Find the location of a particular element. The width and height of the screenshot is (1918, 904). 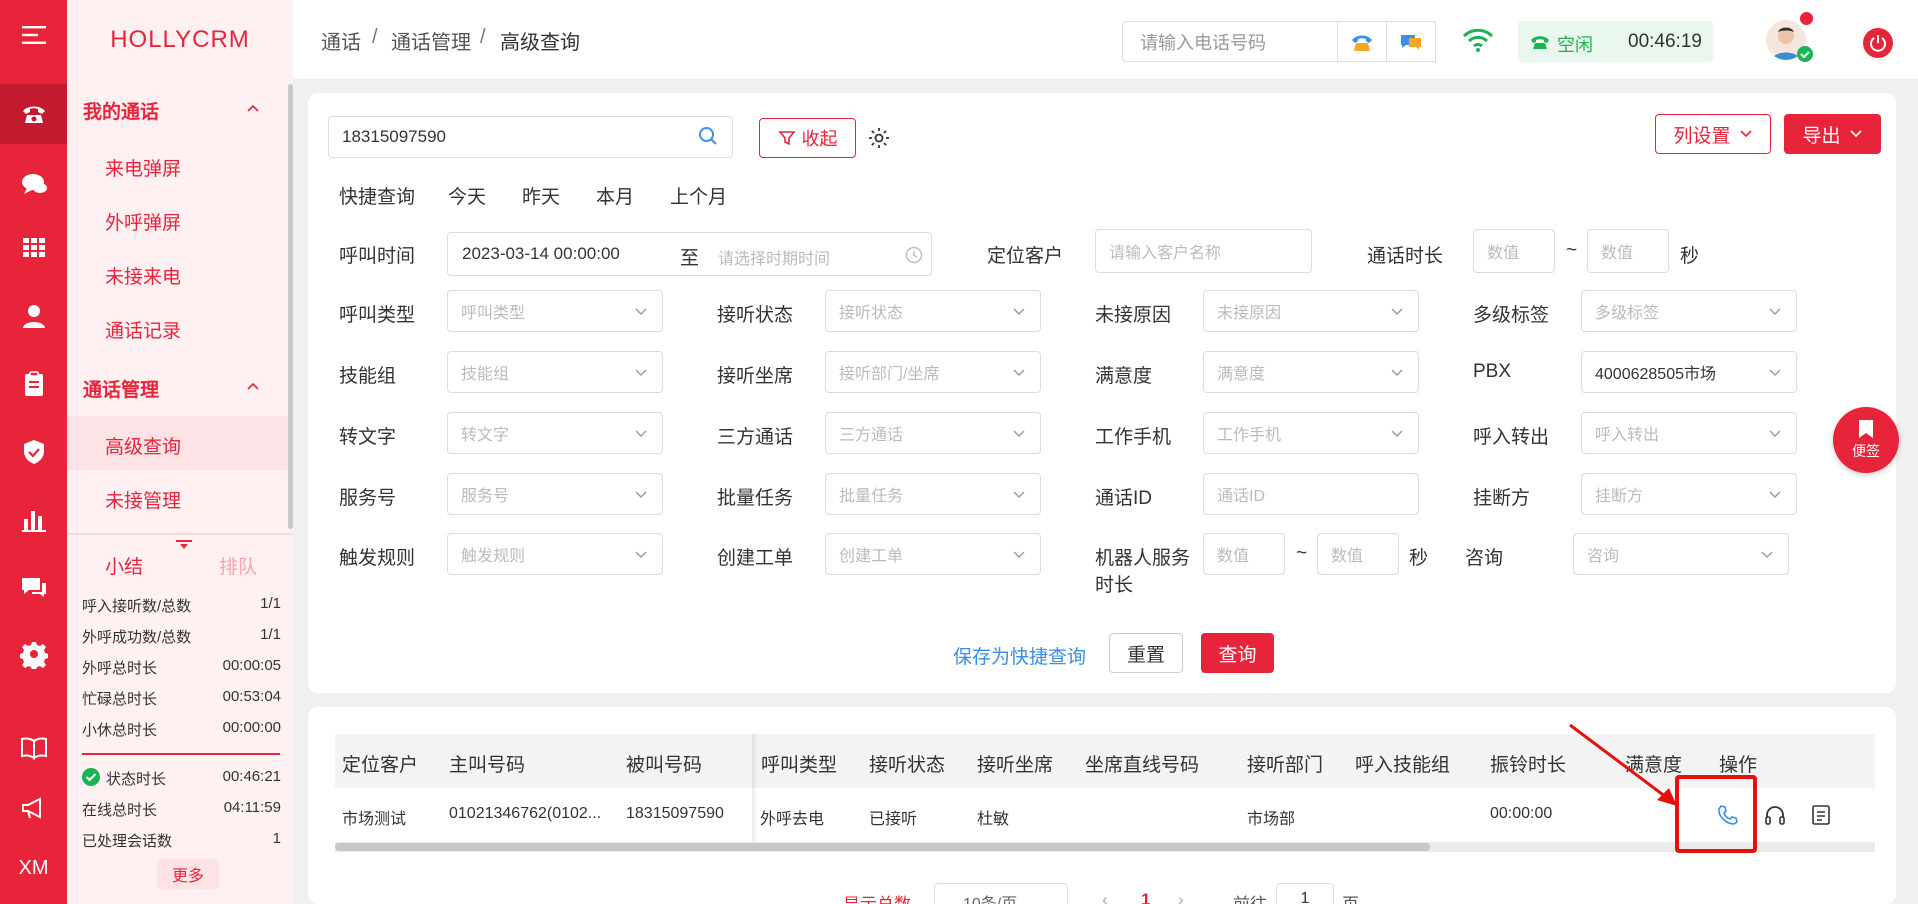

batch-task-label: 批量任务 is located at coordinates (755, 498).